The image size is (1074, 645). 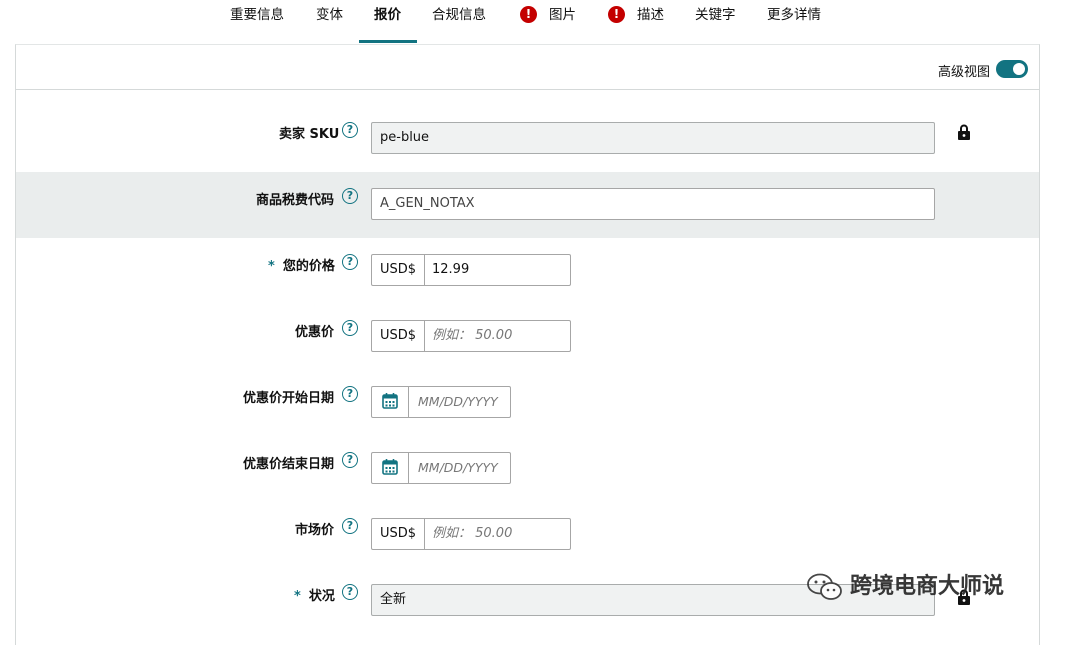 I want to click on sale-end-date-placeholder: MM/DD/YYYY, so click(x=458, y=468).